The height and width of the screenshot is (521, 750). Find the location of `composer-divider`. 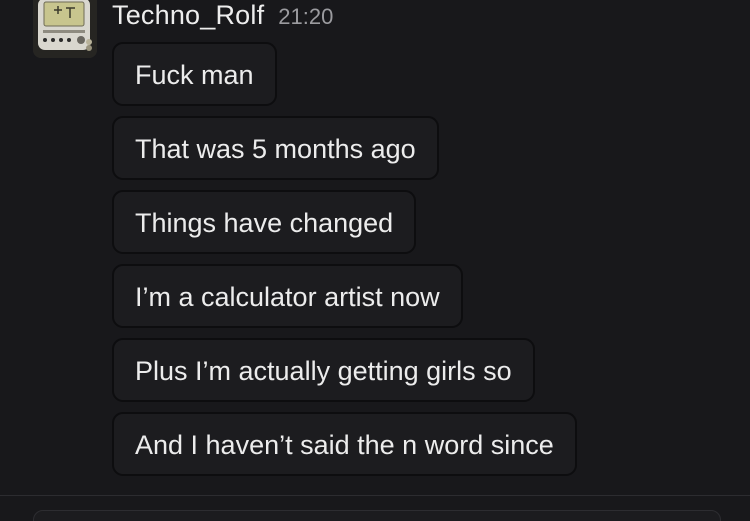

composer-divider is located at coordinates (375, 495).